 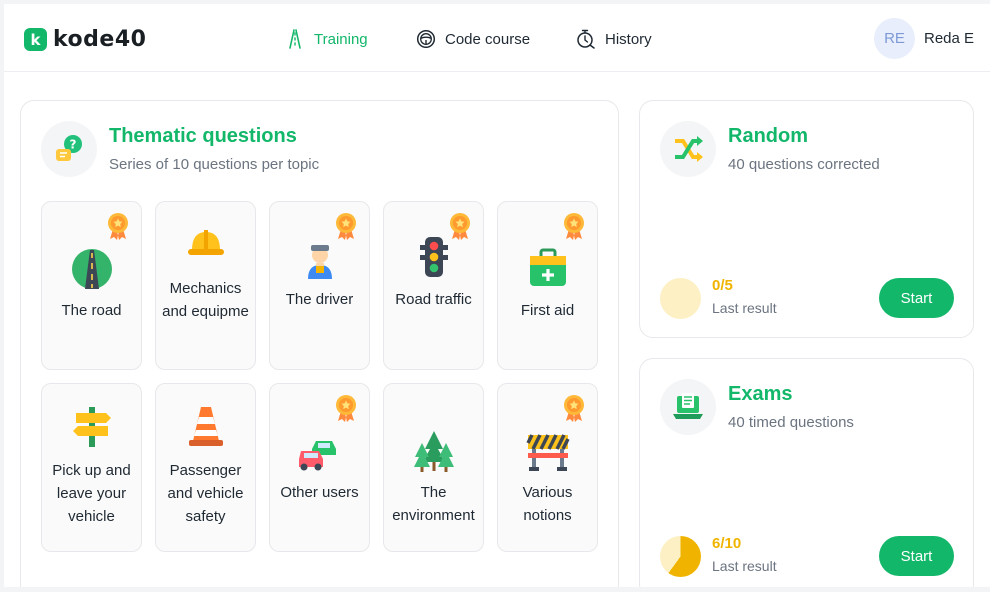 I want to click on cars-icon, so click(x=320, y=451).